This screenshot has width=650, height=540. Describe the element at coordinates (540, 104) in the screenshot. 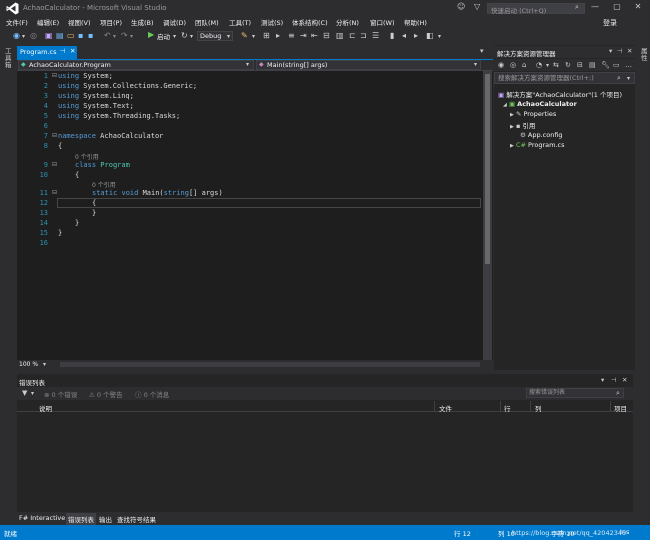

I see `tree-item-project: ◢ ▣ AchaoCalculator` at that location.